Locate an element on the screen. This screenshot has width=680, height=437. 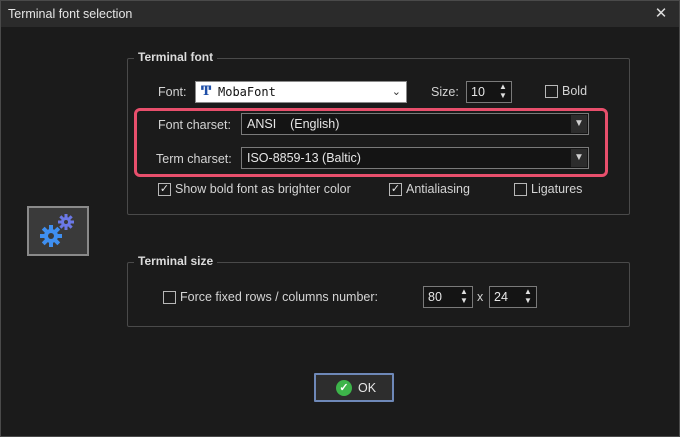
close-button: ✕ is located at coordinates (661, 14).